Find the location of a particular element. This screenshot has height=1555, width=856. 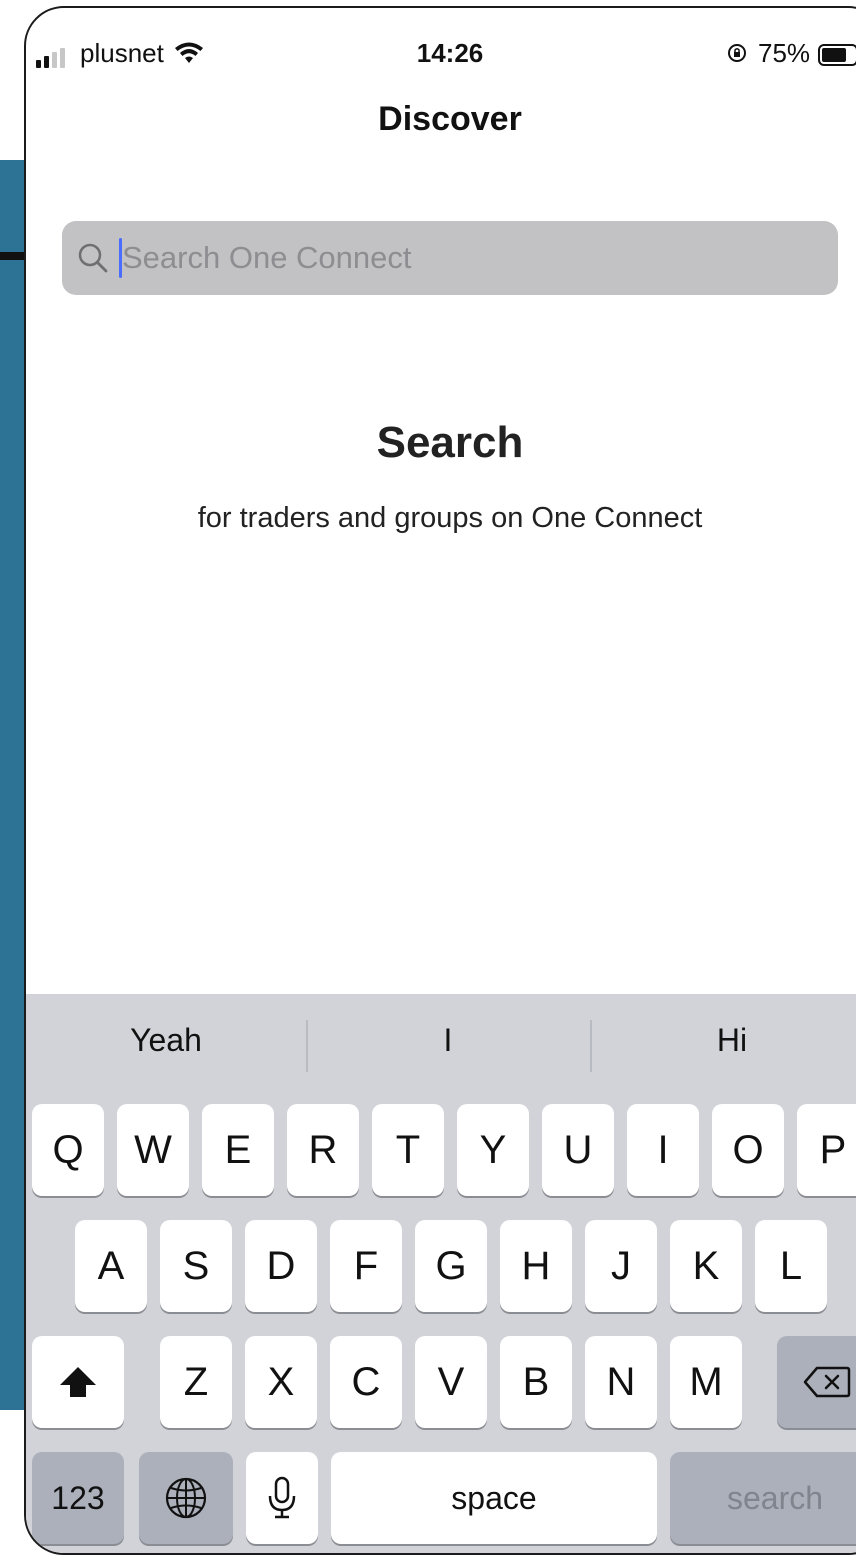

shift-arrow-icon is located at coordinates (78, 1382).